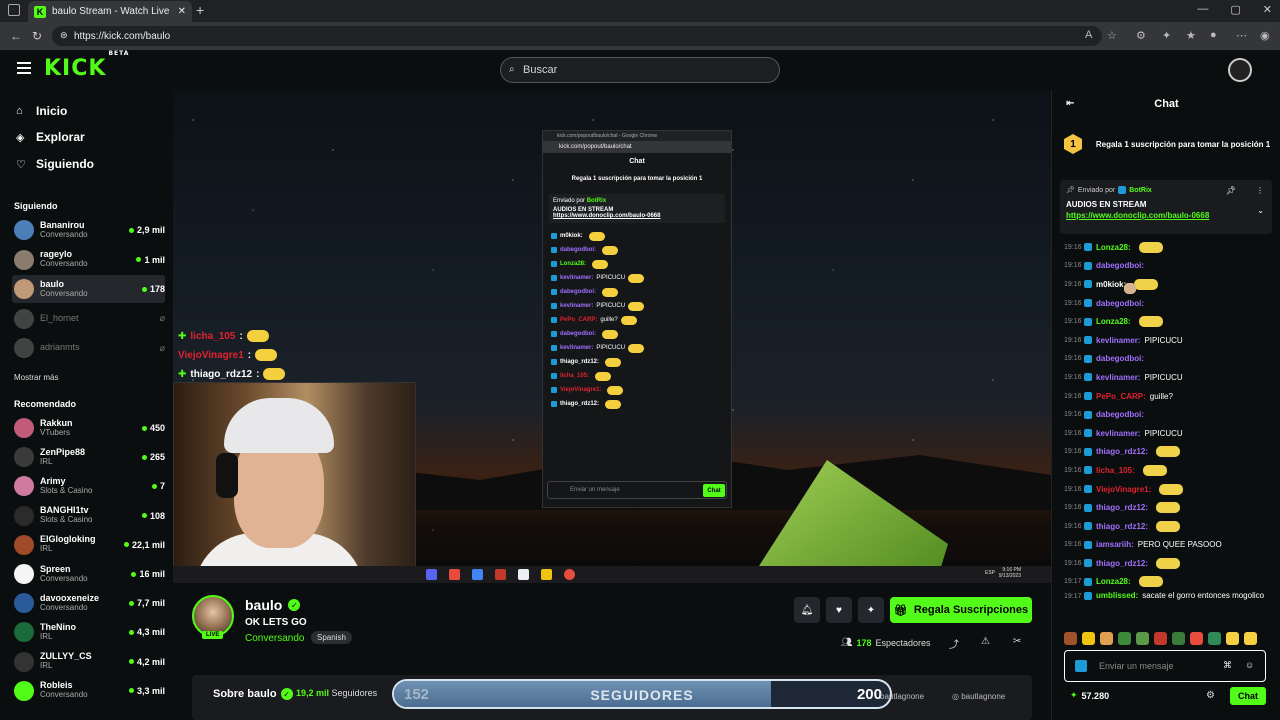 This screenshot has height=720, width=1280. I want to click on nav-siguiendo: ♡ Siguiendo, so click(55, 164).